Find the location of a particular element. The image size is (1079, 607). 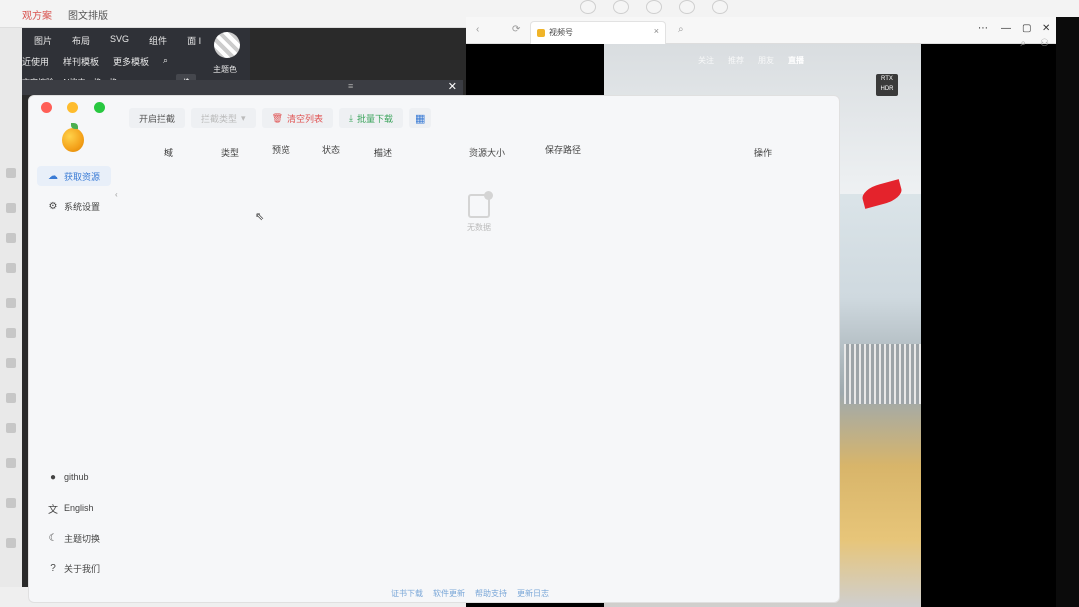

sidebar-item-label: 系统设置 is located at coordinates (82, 206).